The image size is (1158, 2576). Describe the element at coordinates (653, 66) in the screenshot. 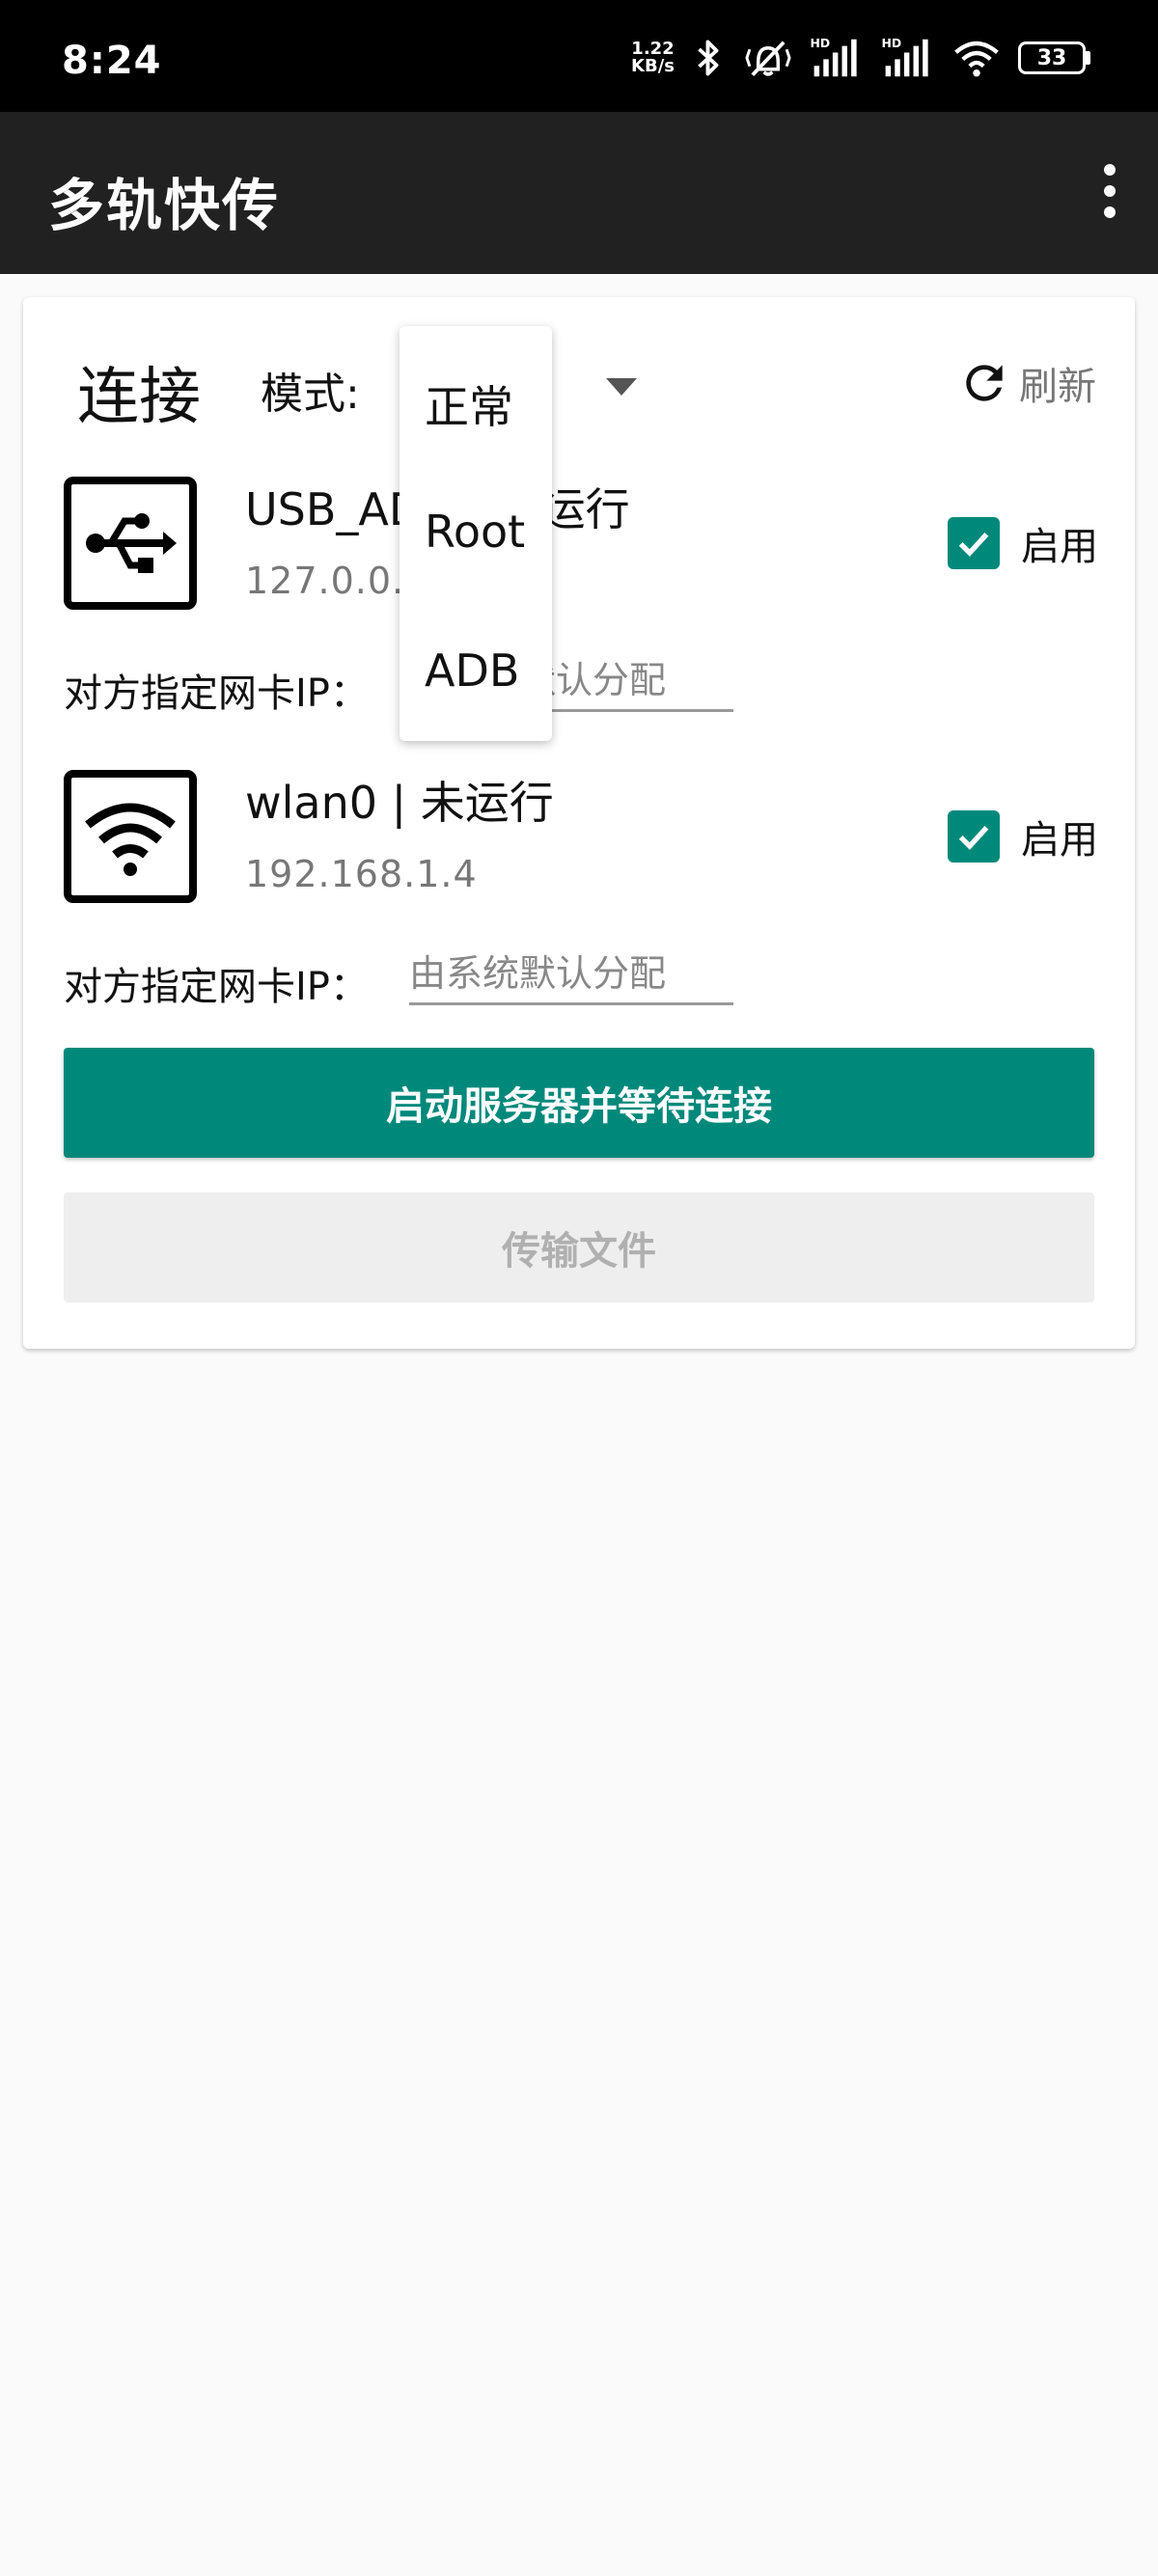

I see `net-speed-unit: KB/s` at that location.